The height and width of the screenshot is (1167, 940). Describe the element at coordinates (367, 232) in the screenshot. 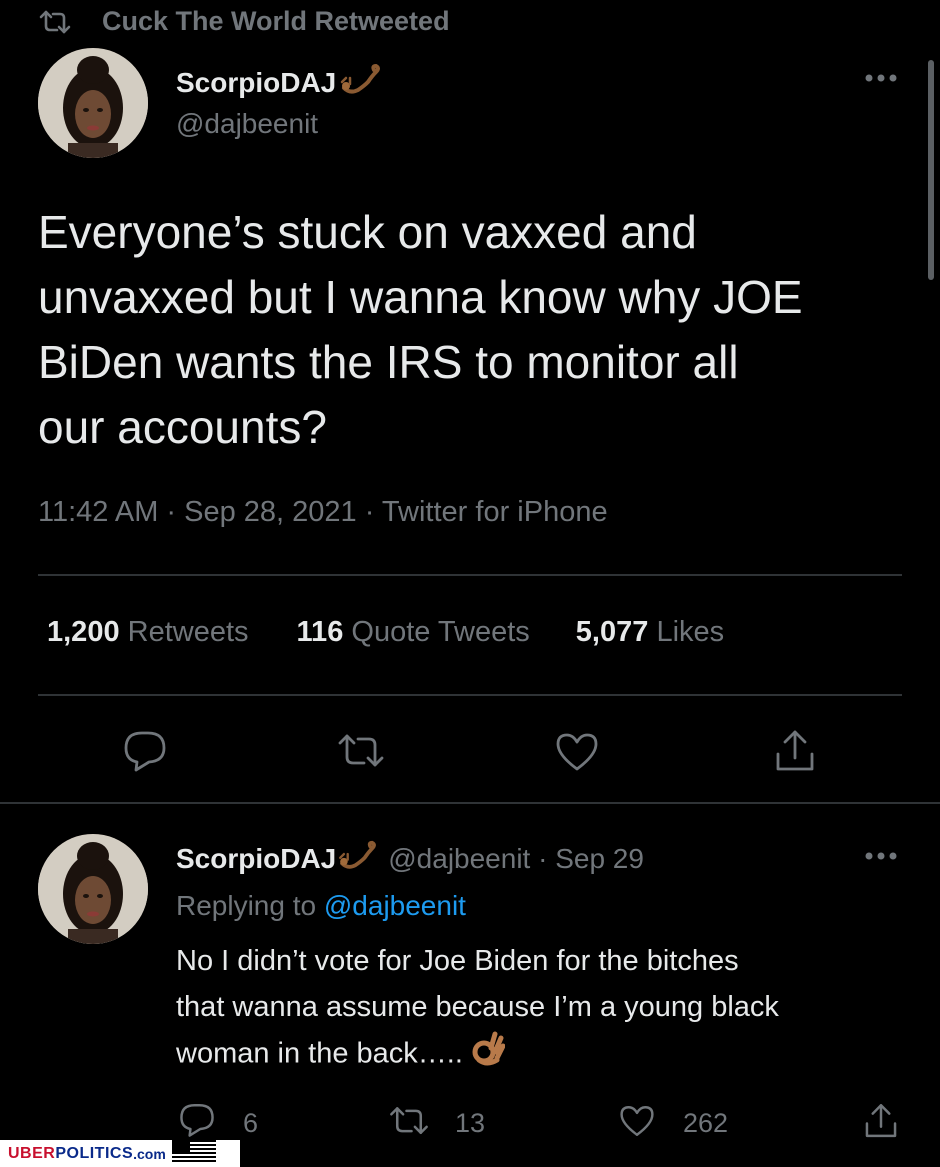

I see `tweet-text-line: Everyone’s stuck on vaxxed and` at that location.